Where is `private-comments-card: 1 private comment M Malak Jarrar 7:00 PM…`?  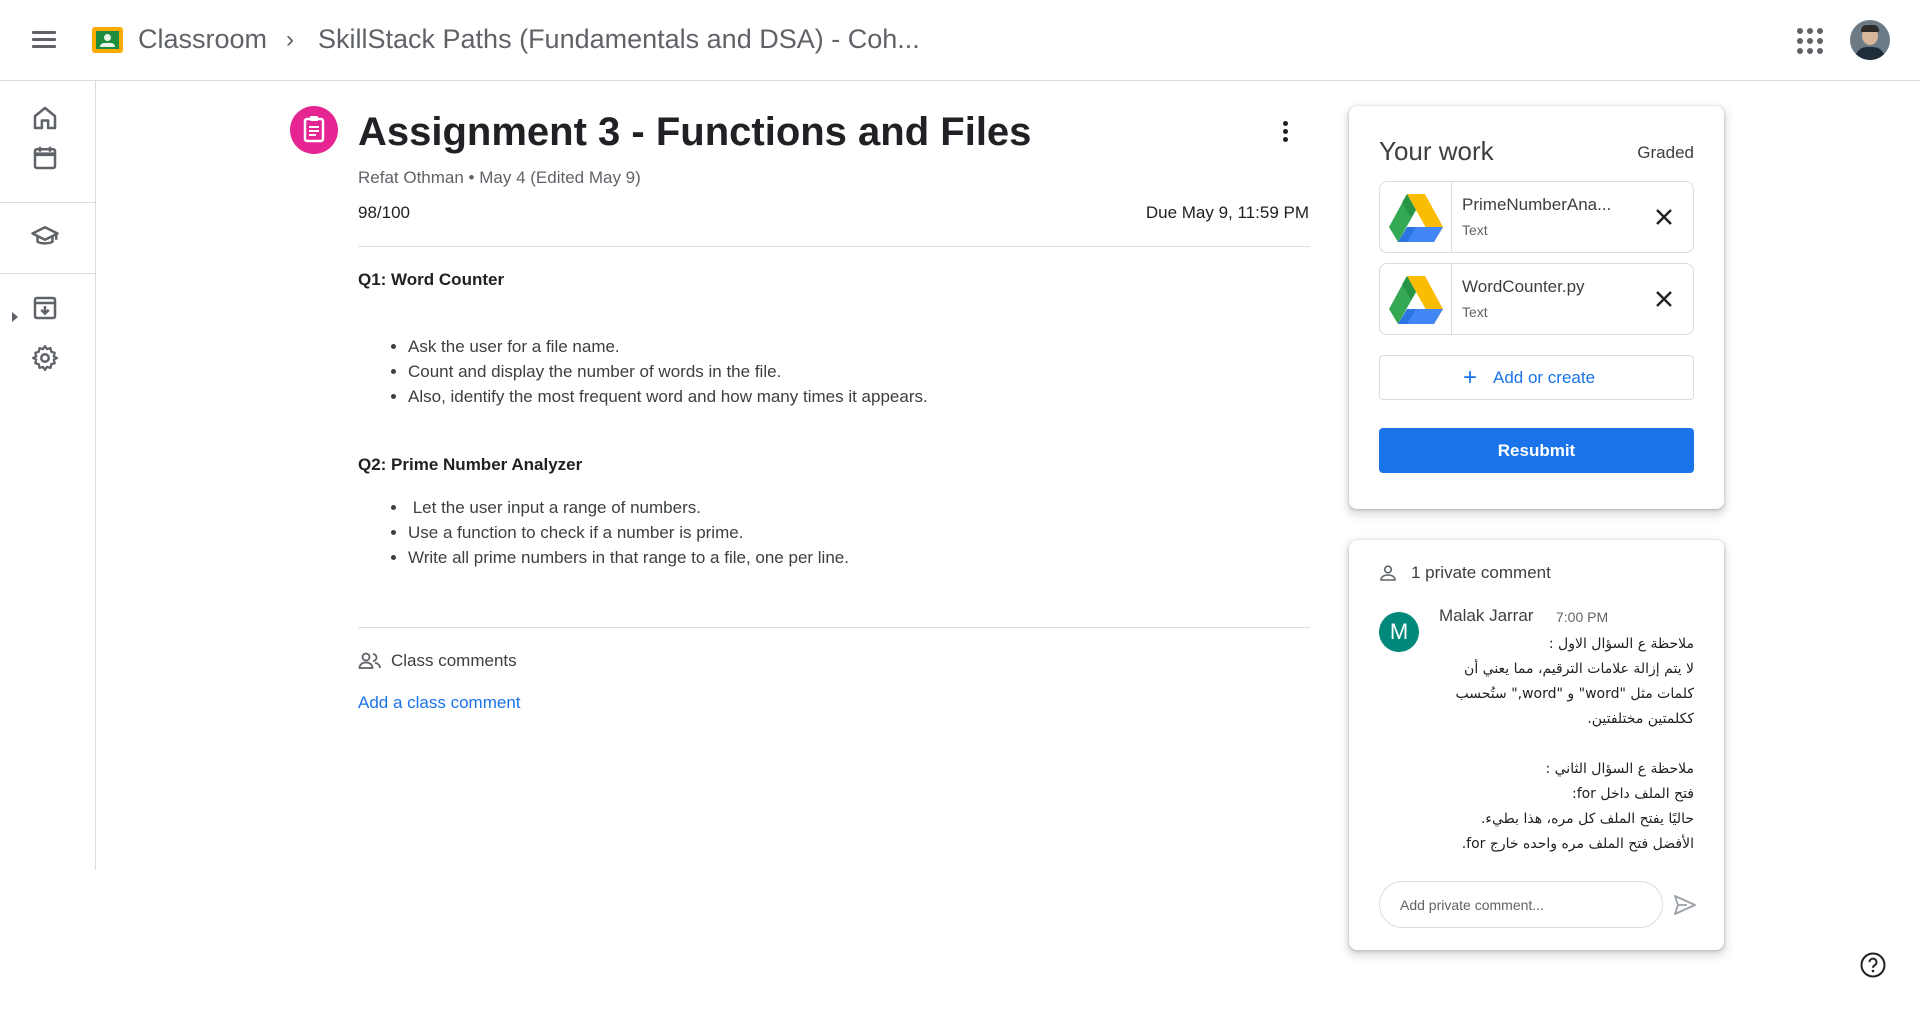
private-comments-card: 1 private comment M Malak Jarrar 7:00 PM… is located at coordinates (1536, 745).